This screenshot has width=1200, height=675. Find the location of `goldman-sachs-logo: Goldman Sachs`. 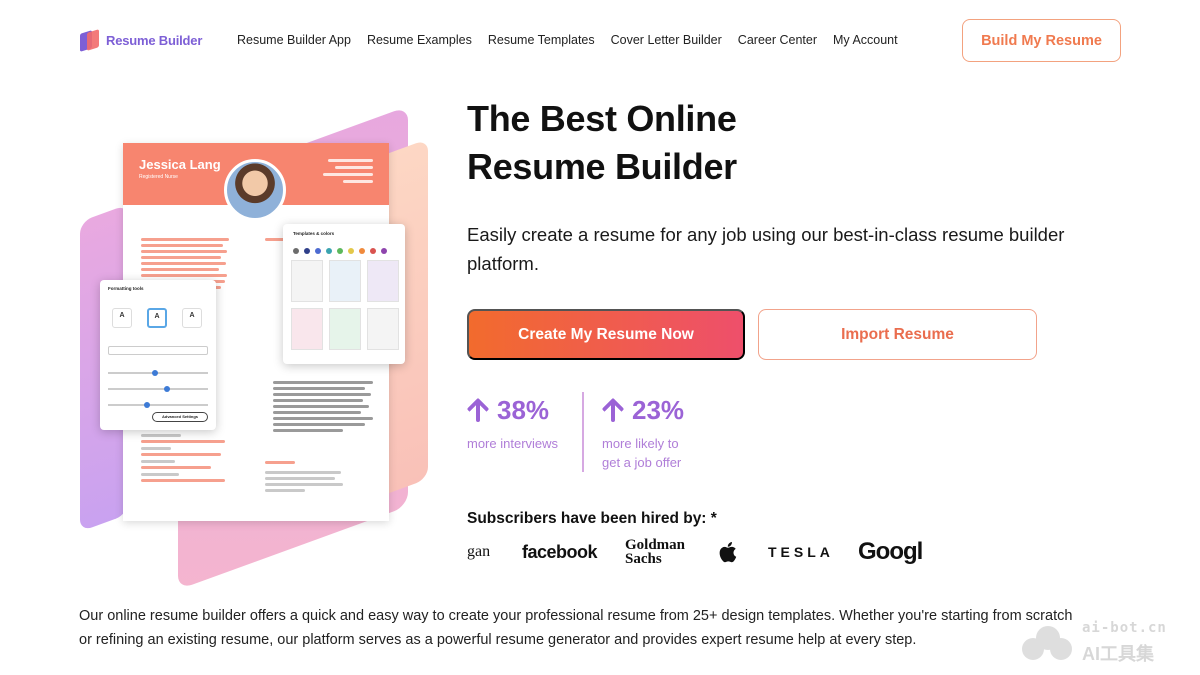

goldman-sachs-logo: Goldman Sachs is located at coordinates (655, 552).